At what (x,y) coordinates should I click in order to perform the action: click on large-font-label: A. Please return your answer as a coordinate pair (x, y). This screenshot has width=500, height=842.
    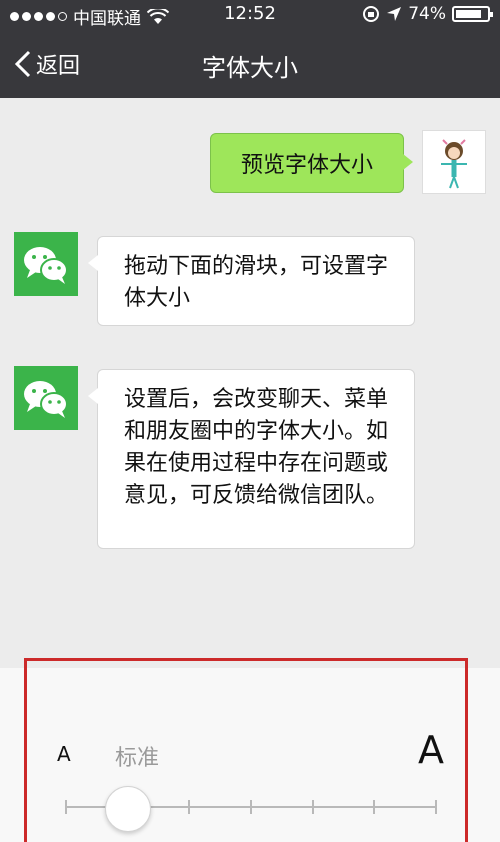
    Looking at the image, I should click on (431, 750).